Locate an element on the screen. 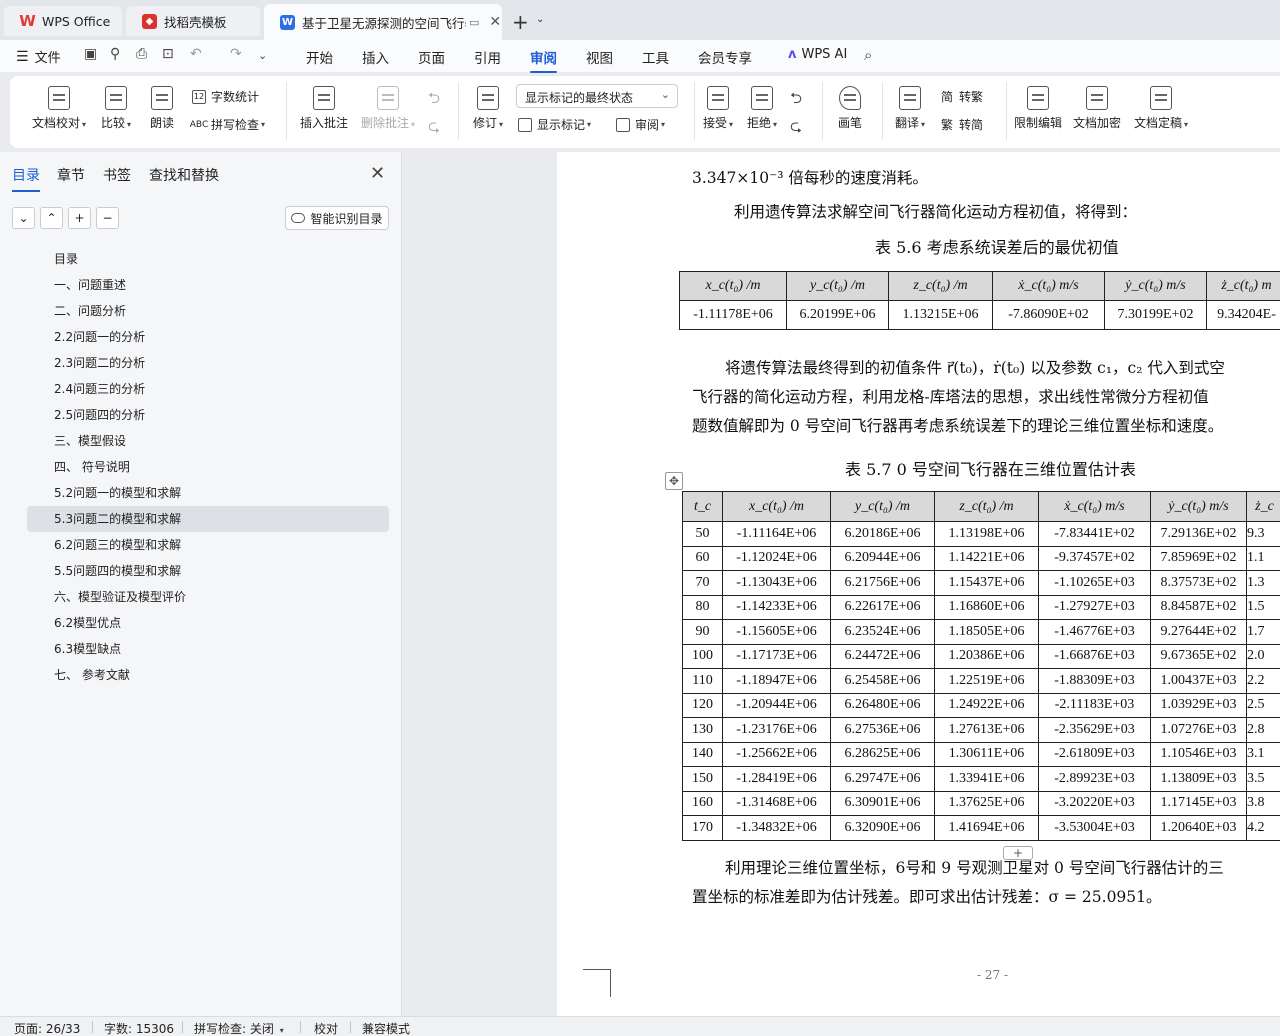 This screenshot has width=1280, height=1036. toc-item: 七、 参考文献 is located at coordinates (201, 675).